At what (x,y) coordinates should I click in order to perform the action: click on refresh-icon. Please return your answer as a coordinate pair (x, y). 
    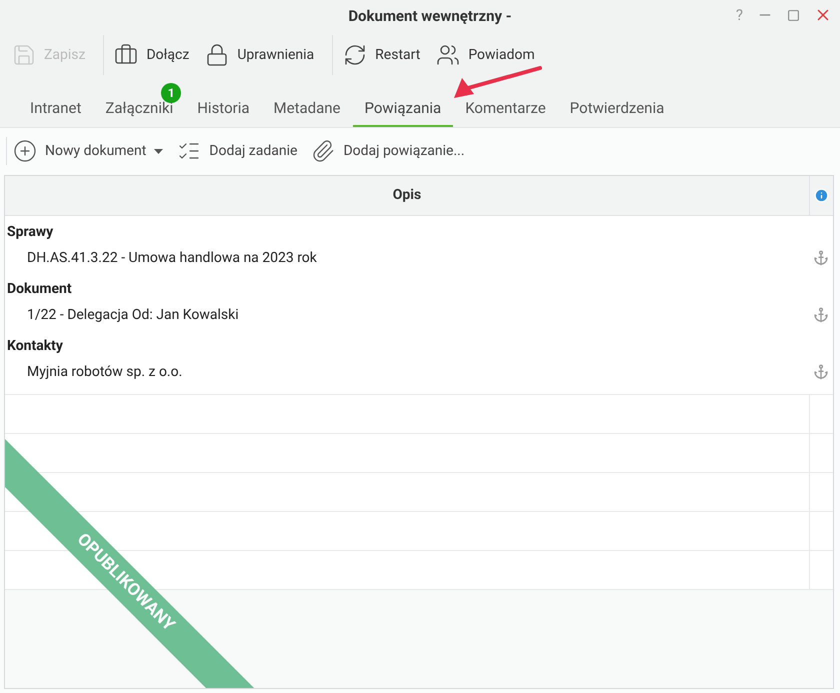
    Looking at the image, I should click on (355, 55).